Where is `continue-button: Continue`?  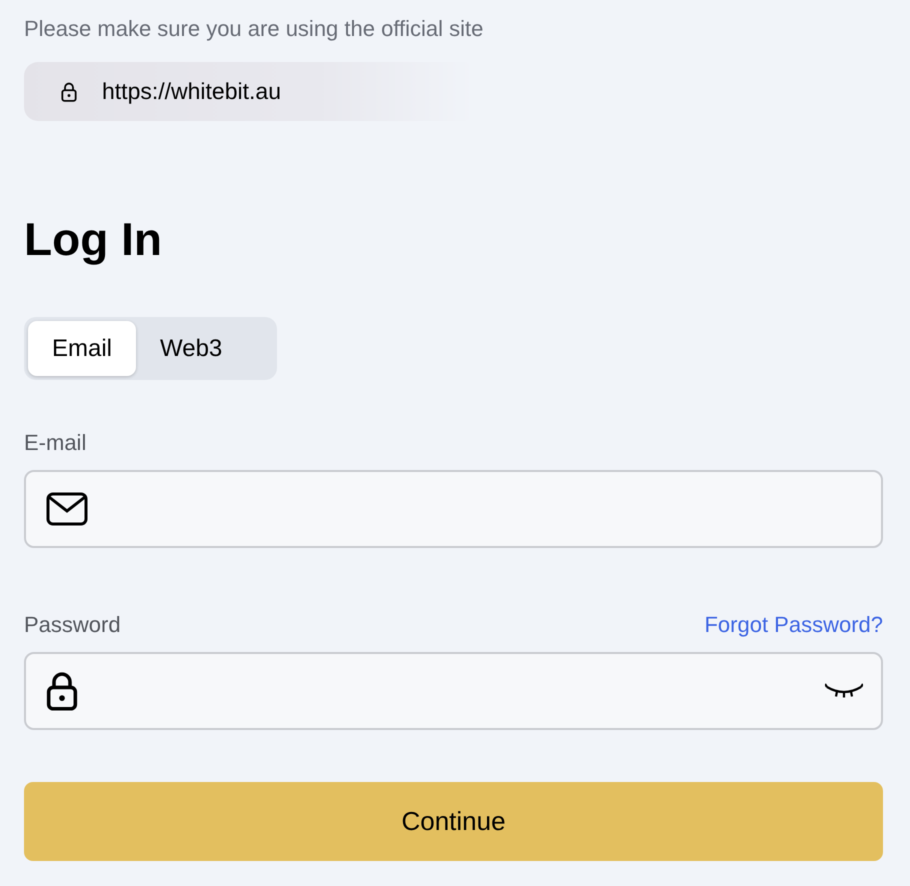
continue-button: Continue is located at coordinates (453, 821).